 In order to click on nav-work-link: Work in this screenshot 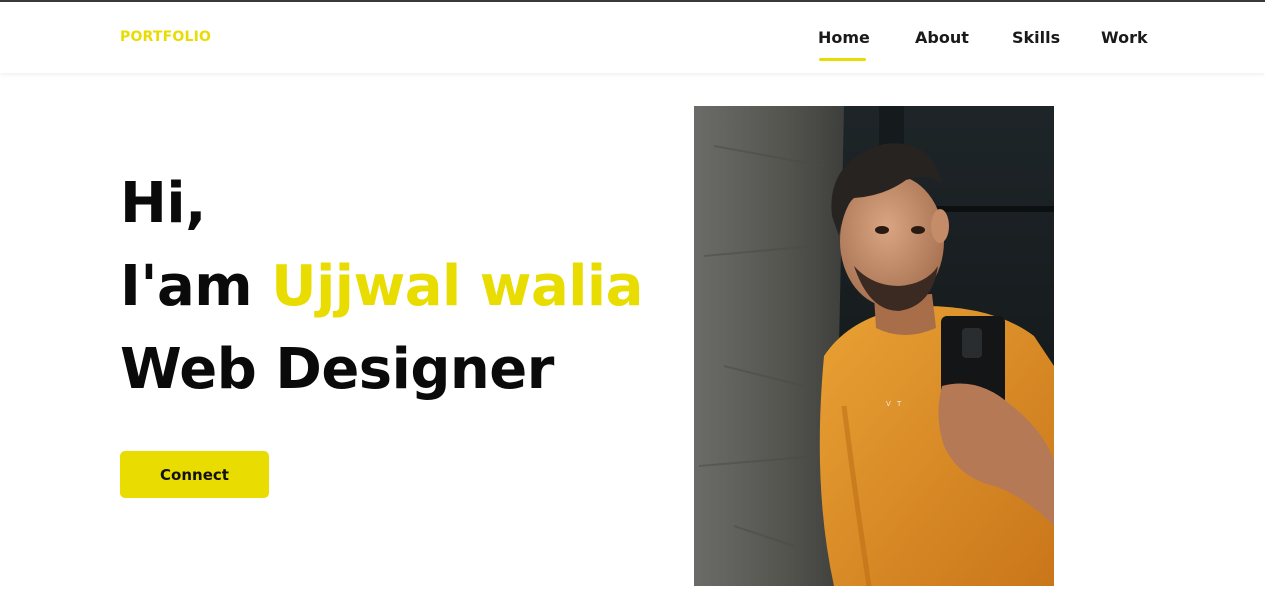, I will do `click(1124, 37)`.